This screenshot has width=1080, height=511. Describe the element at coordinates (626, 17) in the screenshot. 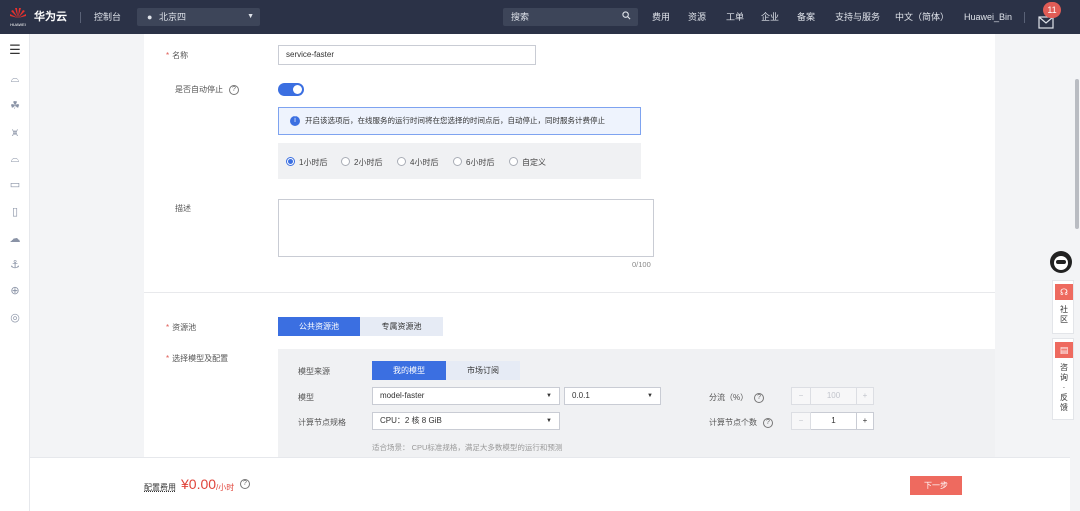

I see `search-icon` at that location.